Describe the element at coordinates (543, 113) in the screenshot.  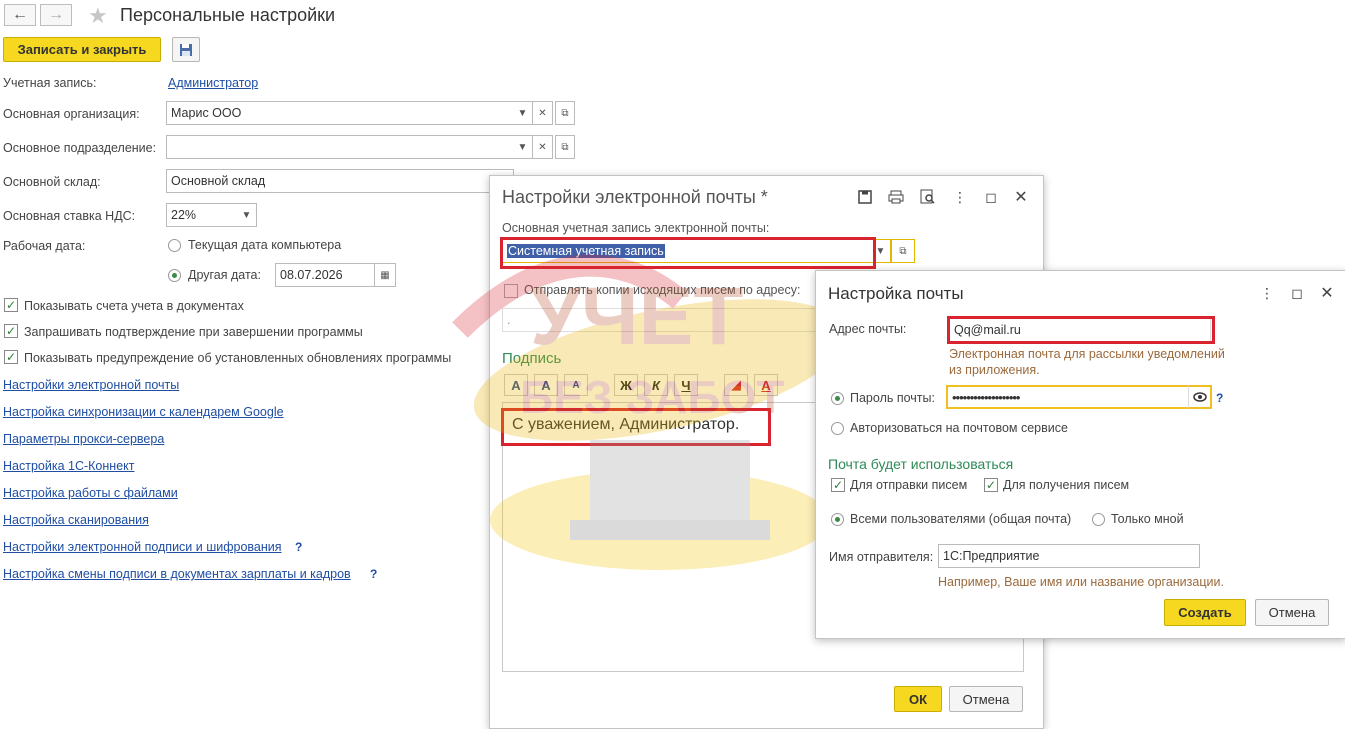
I see `org-clear-button: ✕` at that location.